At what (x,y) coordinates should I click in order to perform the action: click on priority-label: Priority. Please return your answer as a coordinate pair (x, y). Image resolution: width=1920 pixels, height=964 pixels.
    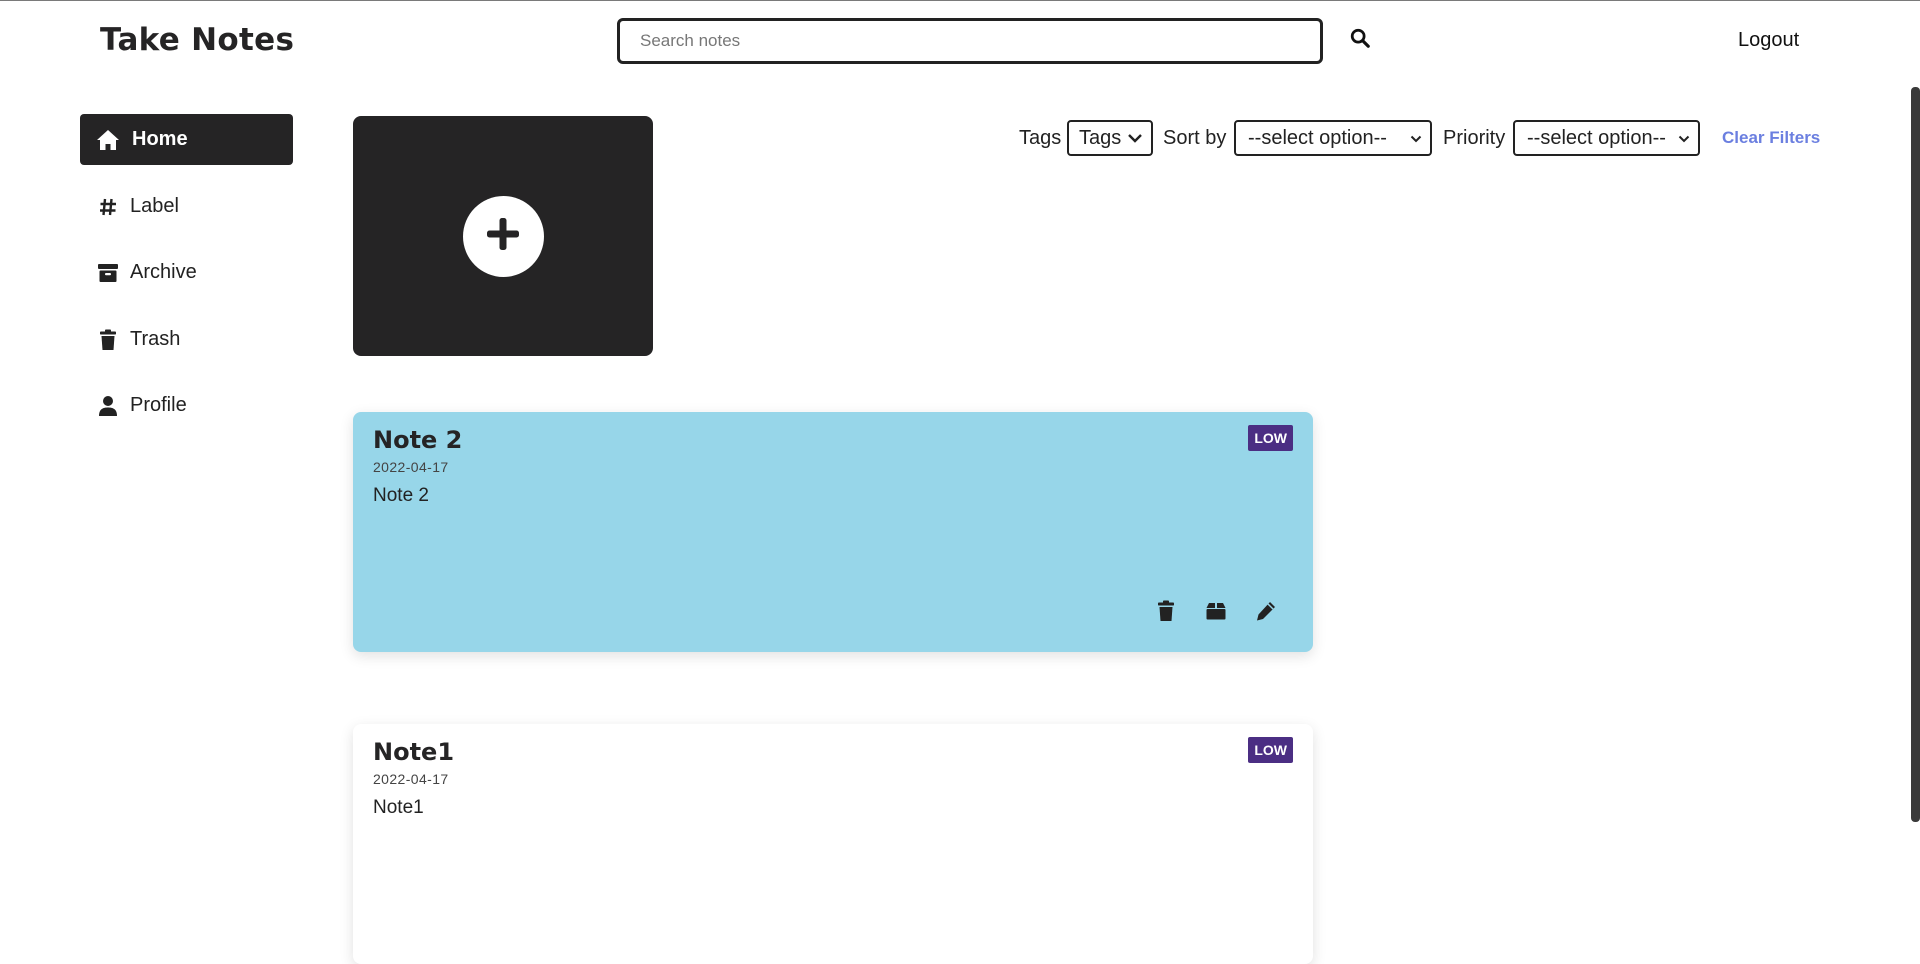
    Looking at the image, I should click on (1474, 138).